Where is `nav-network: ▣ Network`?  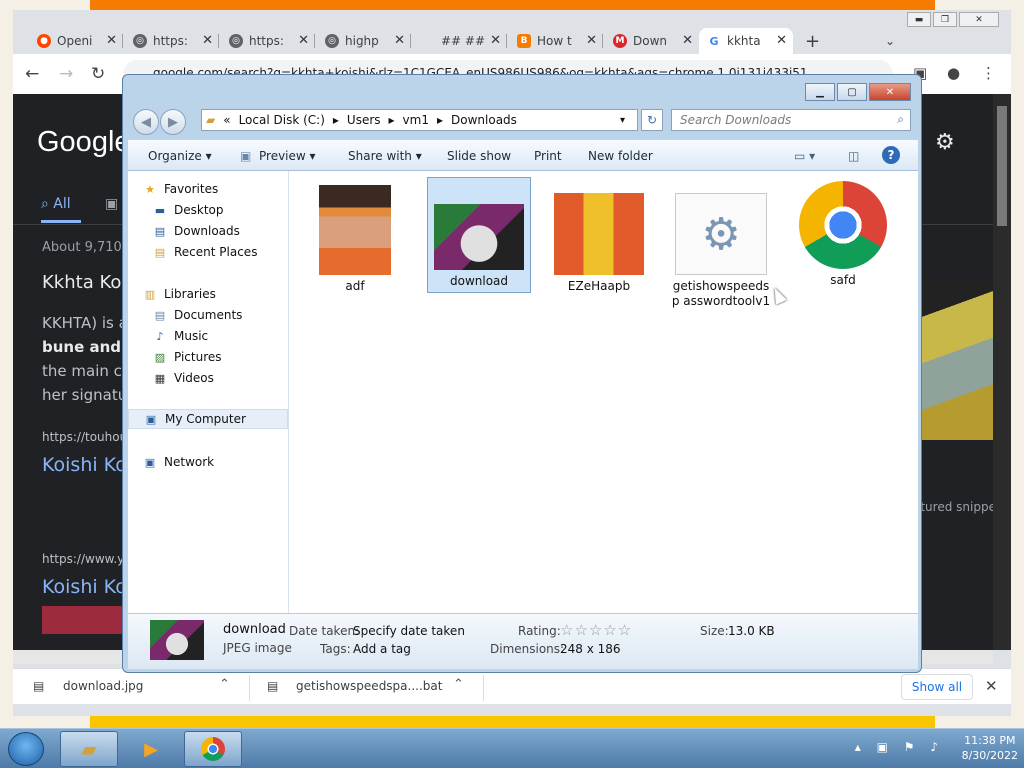 nav-network: ▣ Network is located at coordinates (222, 462).